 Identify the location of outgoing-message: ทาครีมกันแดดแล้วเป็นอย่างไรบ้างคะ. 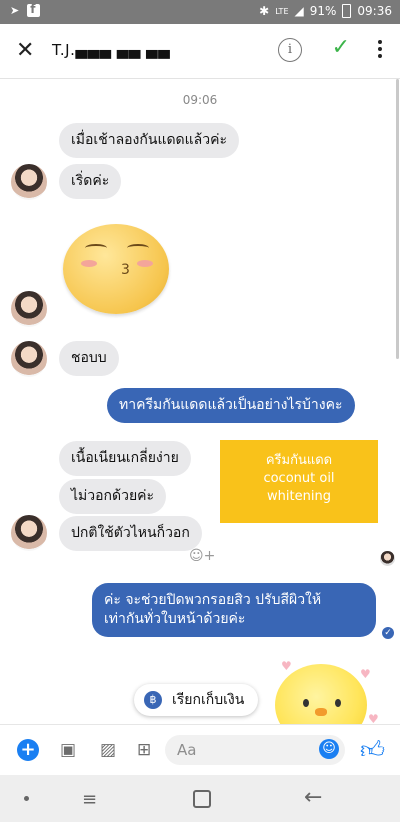
(231, 405).